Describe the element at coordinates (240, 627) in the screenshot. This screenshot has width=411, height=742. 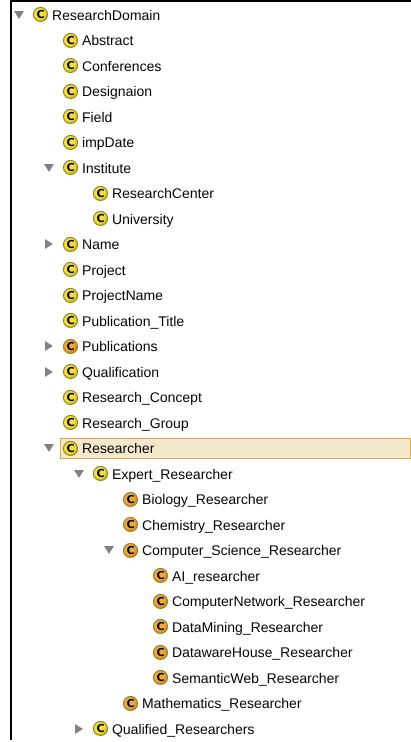
I see `tree-item: C DataMining_Researcher` at that location.